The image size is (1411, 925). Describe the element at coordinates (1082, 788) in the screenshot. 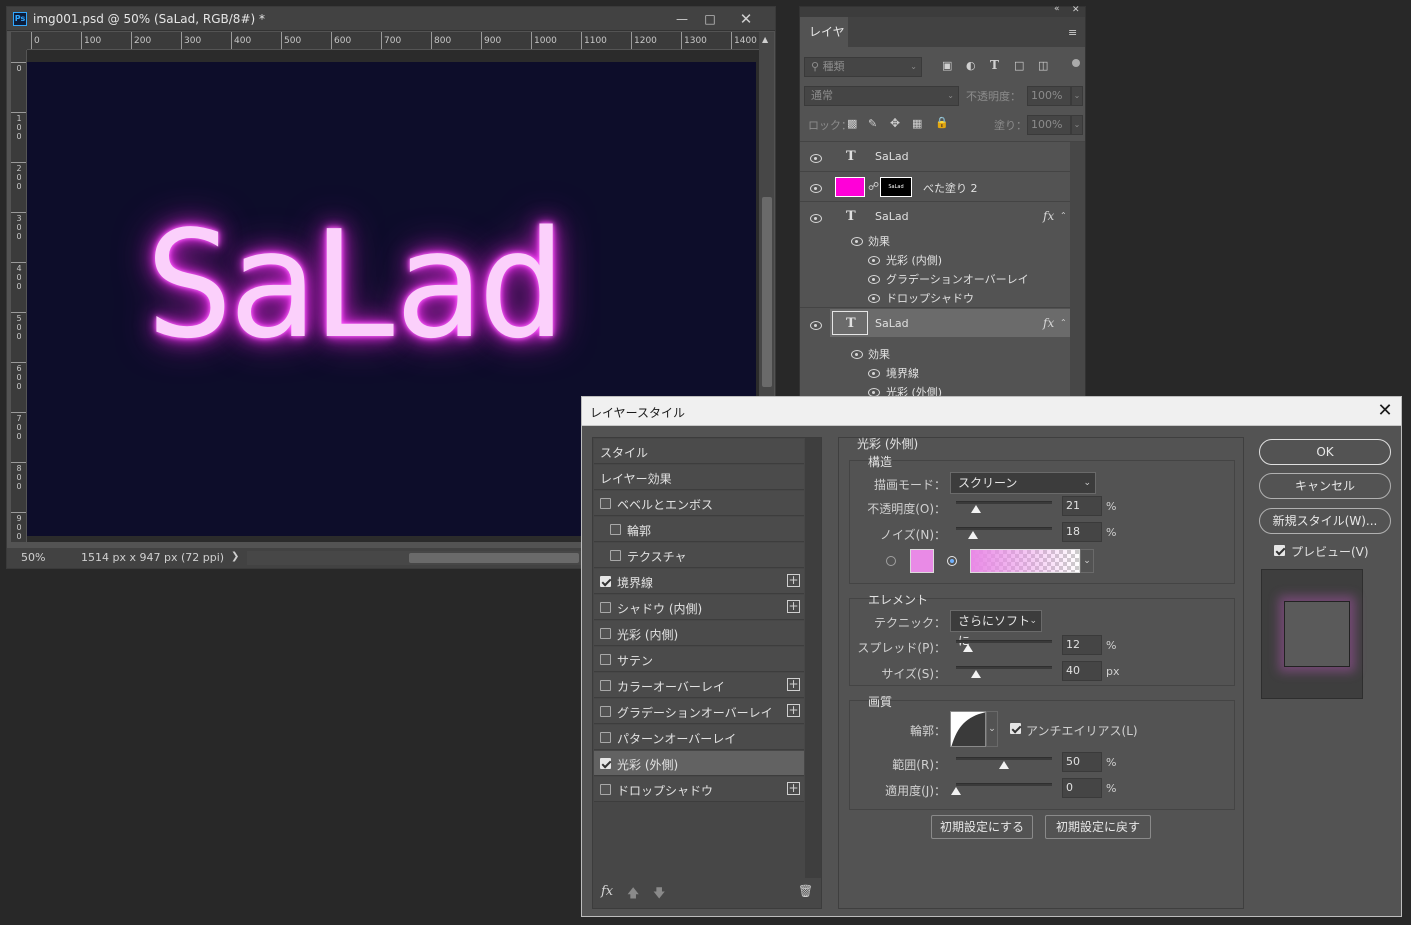

I see `jitter-input: 0` at that location.